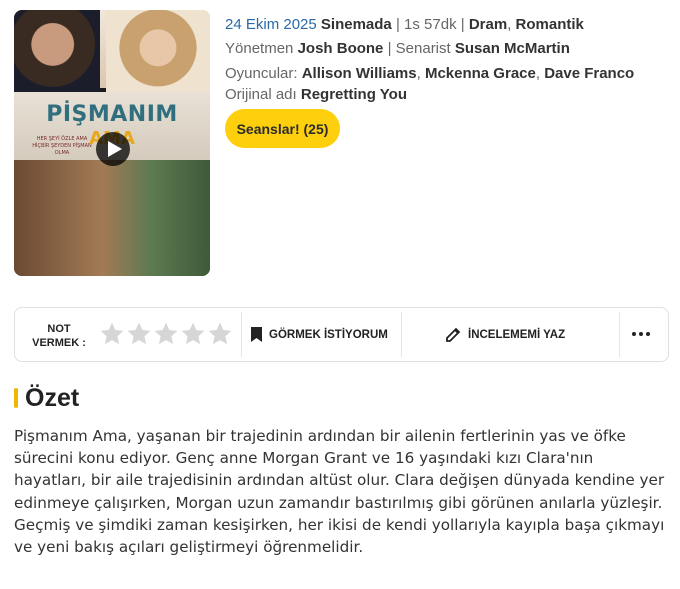 Image resolution: width=680 pixels, height=589 pixels. I want to click on write-review-button: İNCELEMEMİ YAZ, so click(505, 334).